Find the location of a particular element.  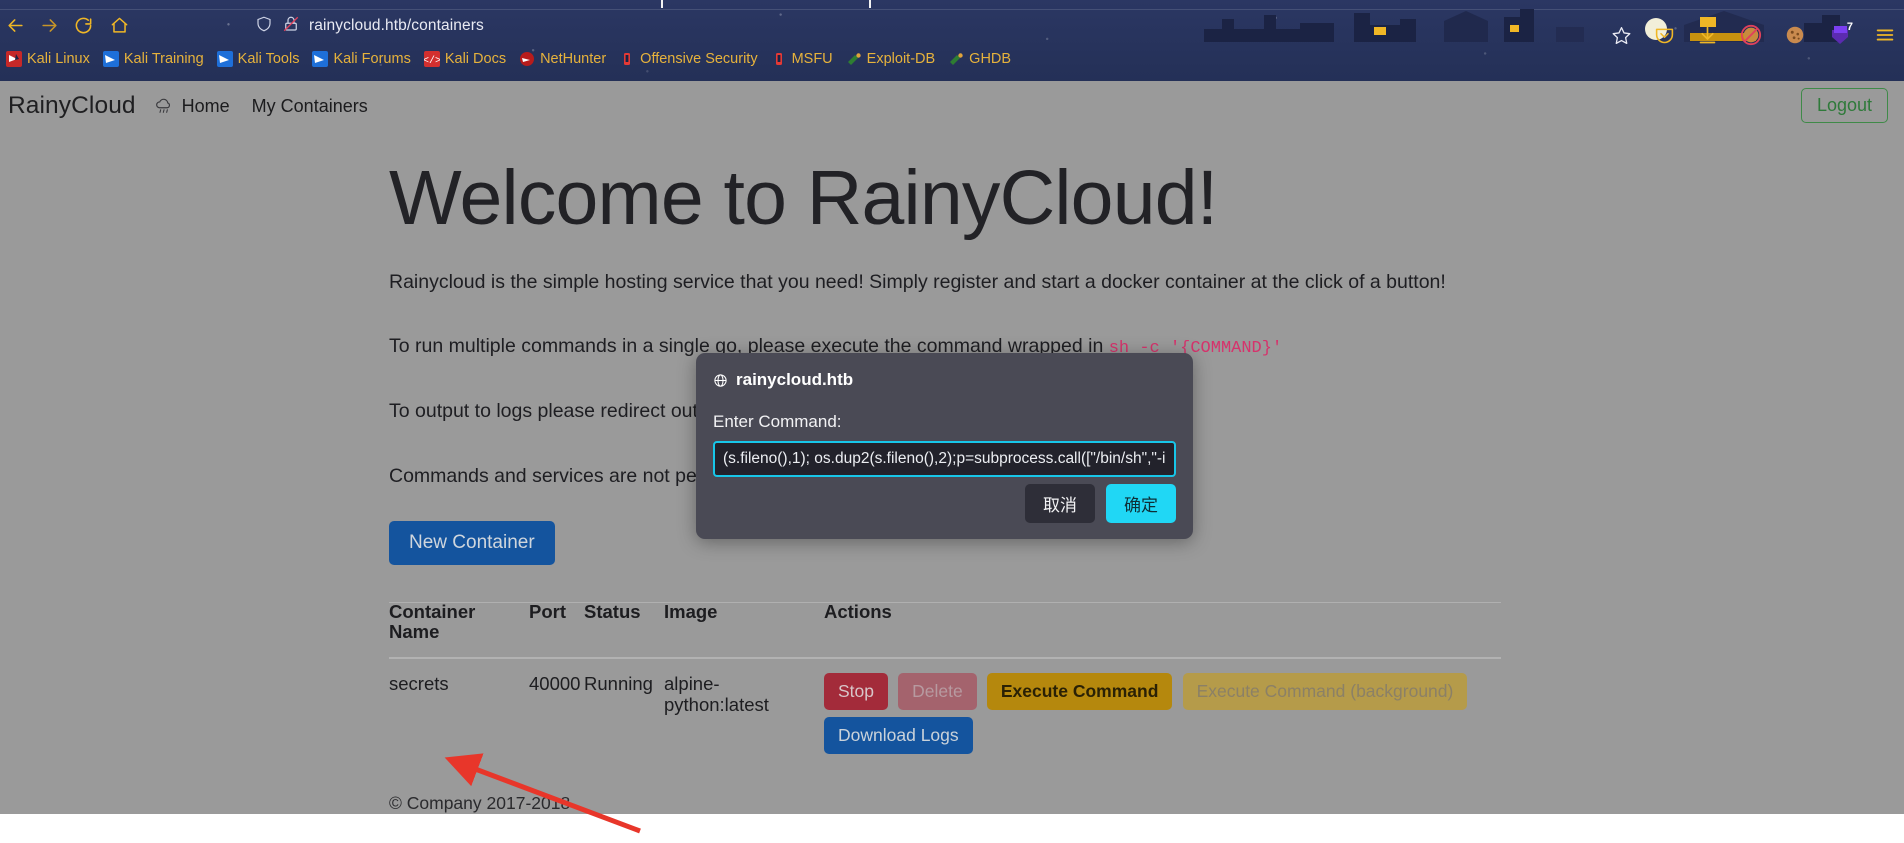

active-browser-tab is located at coordinates (766, 4).